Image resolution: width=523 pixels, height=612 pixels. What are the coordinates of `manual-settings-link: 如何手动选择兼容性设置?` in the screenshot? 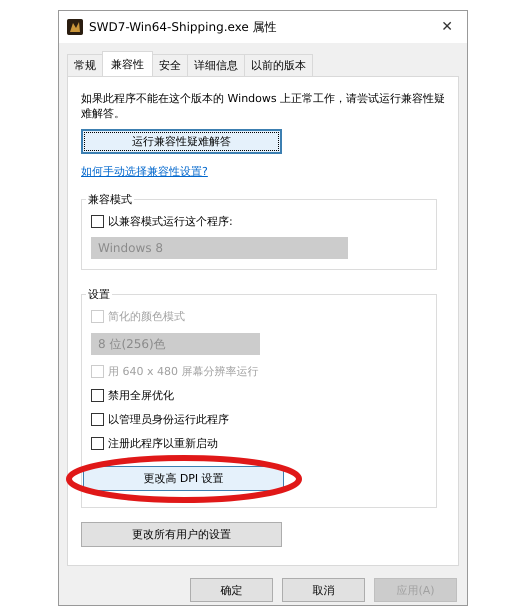 It's located at (144, 171).